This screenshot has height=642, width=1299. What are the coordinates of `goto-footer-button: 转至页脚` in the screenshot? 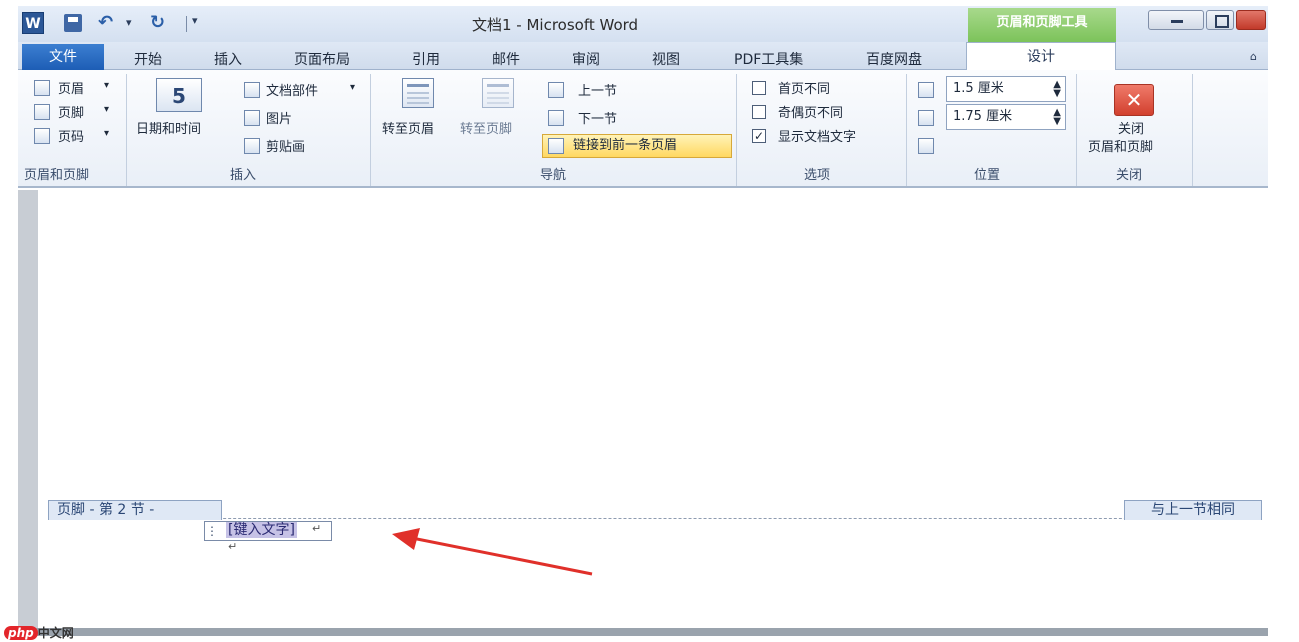 It's located at (486, 127).